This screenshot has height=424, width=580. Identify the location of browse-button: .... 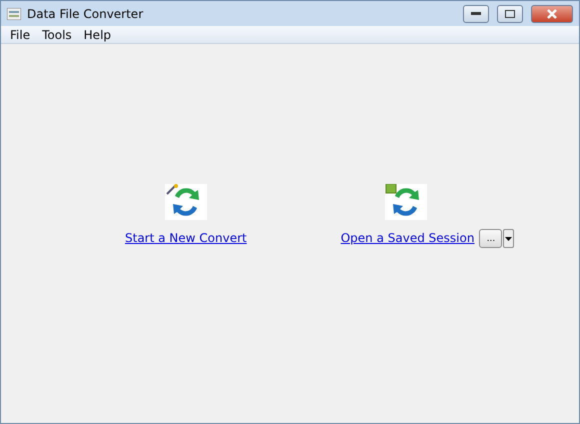
(490, 238).